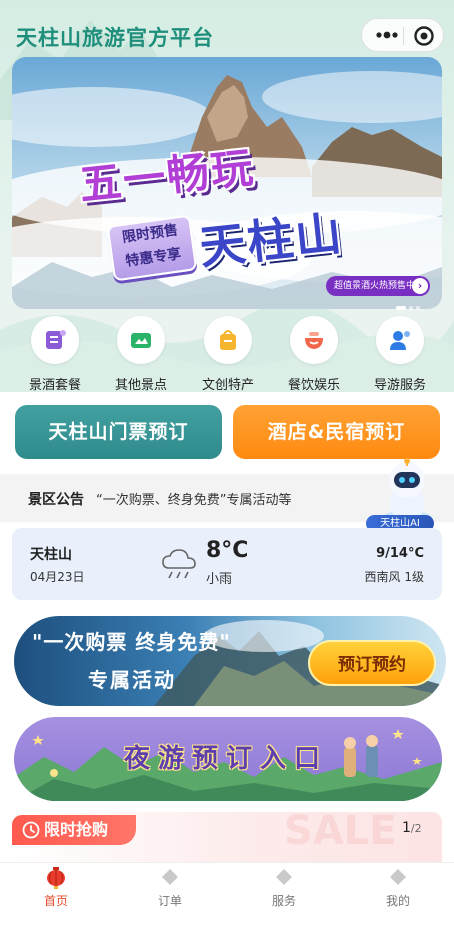 This screenshot has height=931, width=454. What do you see at coordinates (394, 577) in the screenshot?
I see `weather-wind: 西南风 1级` at bounding box center [394, 577].